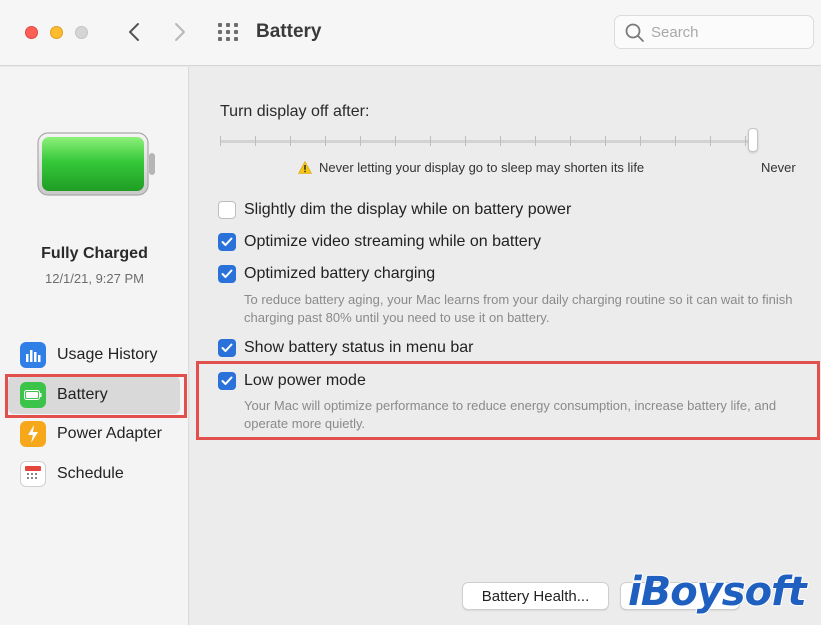 The image size is (821, 625). Describe the element at coordinates (305, 167) in the screenshot. I see `warning-icon` at that location.